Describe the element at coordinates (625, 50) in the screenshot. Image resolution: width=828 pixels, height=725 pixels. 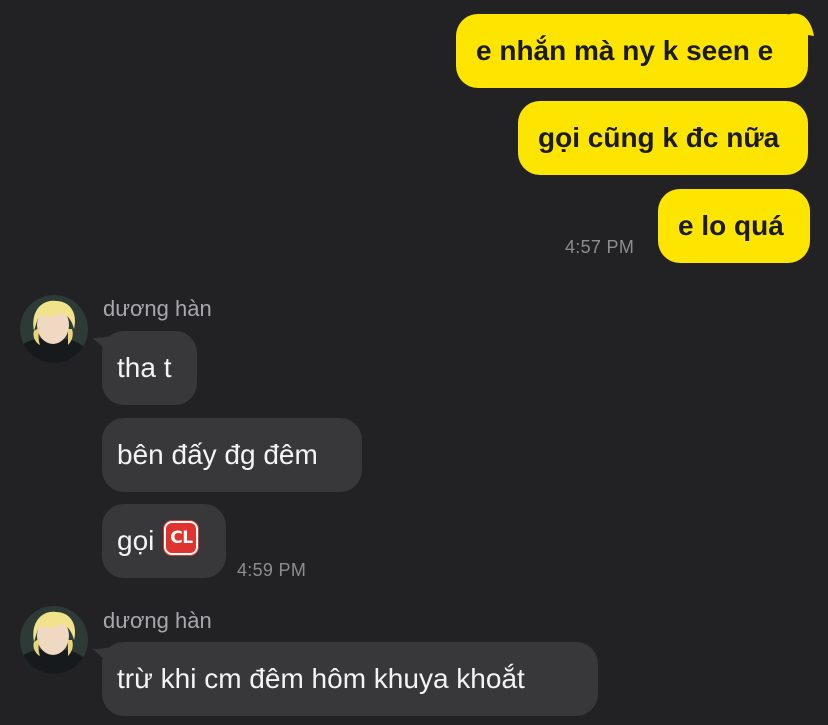
I see `message-text: e nhắn mà ny k seen e` at that location.